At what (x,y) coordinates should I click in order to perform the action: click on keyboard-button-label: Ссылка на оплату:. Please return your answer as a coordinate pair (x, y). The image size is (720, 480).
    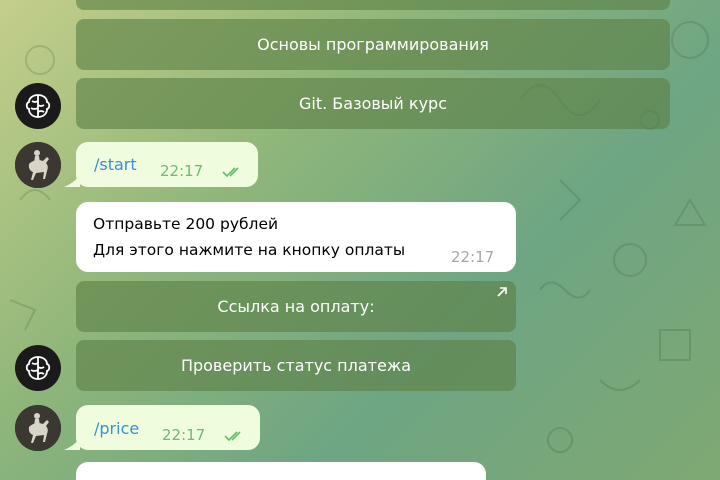
    Looking at the image, I should click on (296, 306).